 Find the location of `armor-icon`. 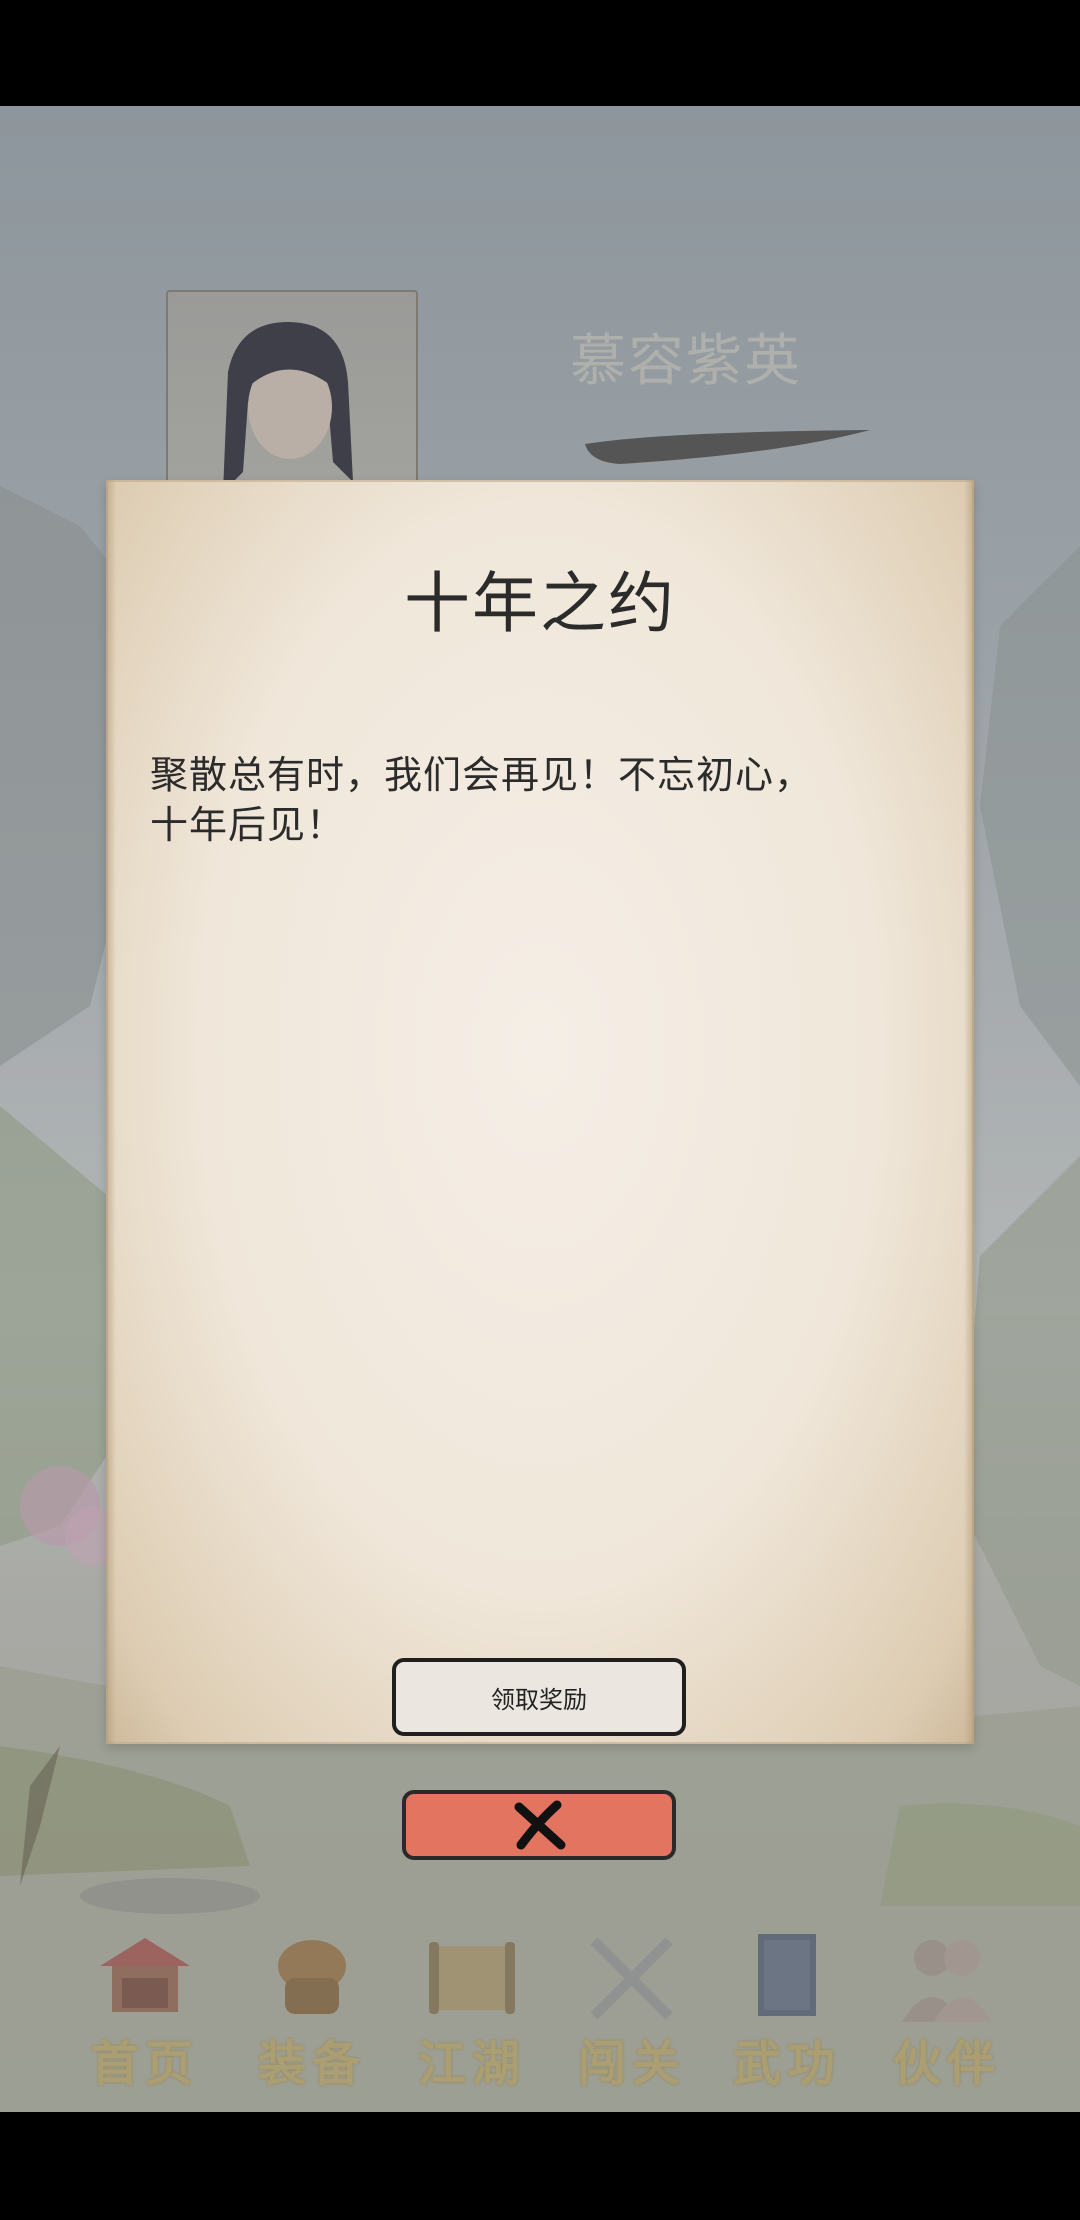

armor-icon is located at coordinates (312, 1977).